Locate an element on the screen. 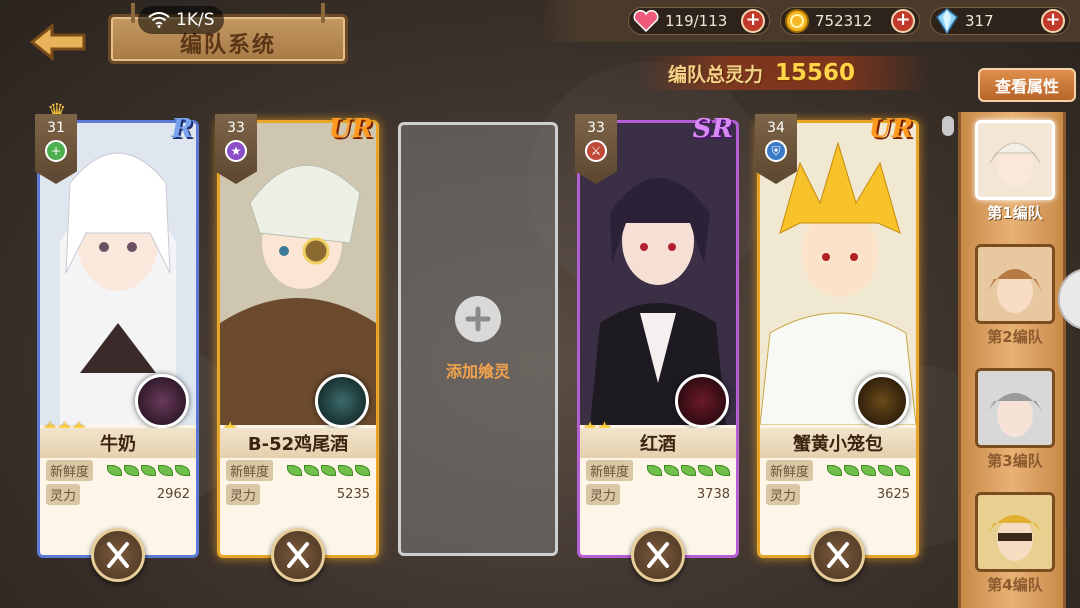 This screenshot has height=608, width=1080. empty-slot: 添加飨灵 is located at coordinates (478, 339).